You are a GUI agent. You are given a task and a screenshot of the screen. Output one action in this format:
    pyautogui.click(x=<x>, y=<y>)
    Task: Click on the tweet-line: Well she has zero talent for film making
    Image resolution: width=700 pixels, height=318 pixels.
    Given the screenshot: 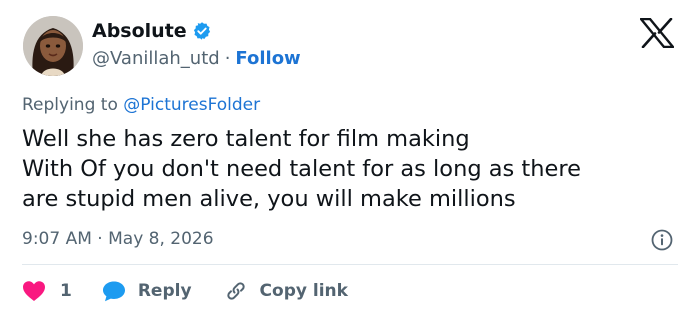 What is the action you would take?
    pyautogui.click(x=246, y=139)
    